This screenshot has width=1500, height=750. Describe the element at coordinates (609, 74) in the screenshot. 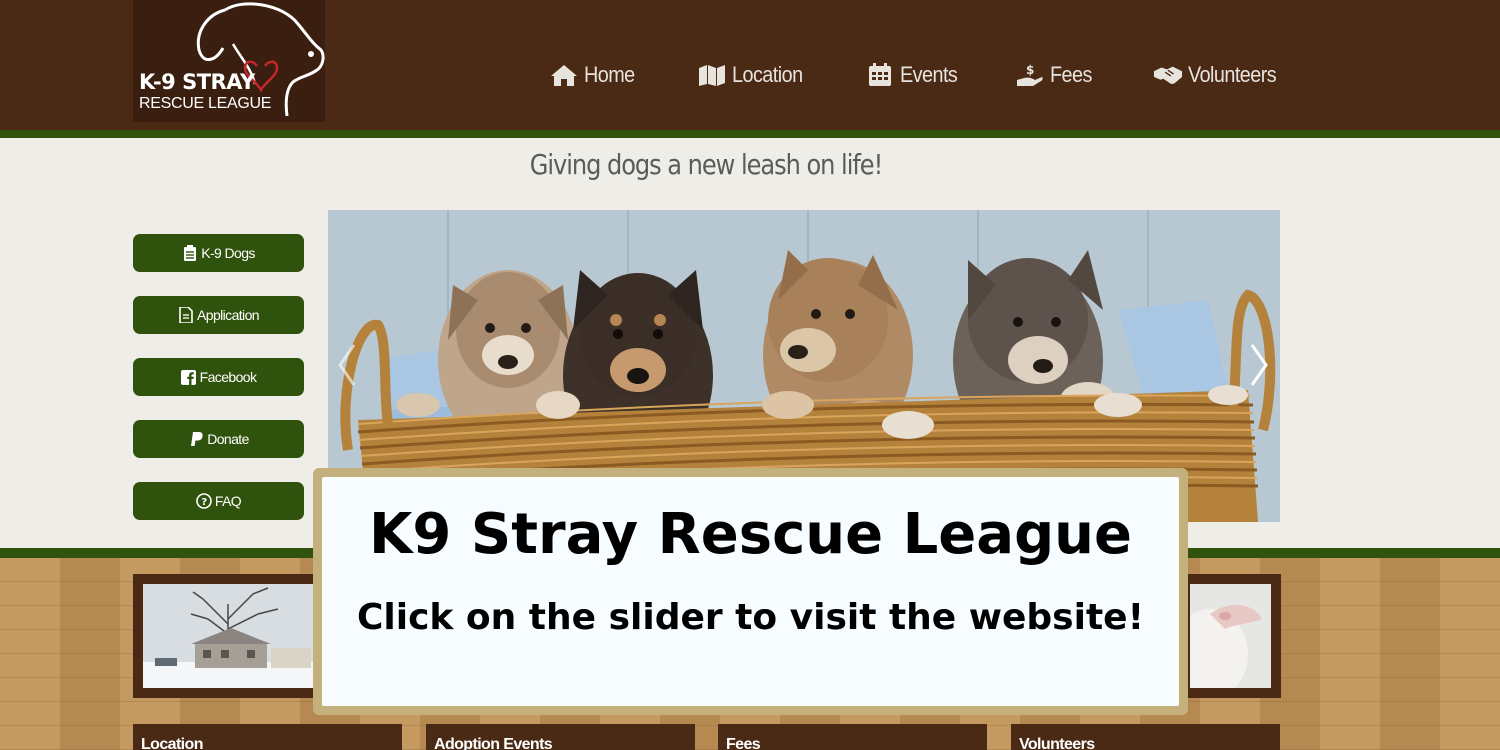

I see `nav-home-label: Home` at that location.